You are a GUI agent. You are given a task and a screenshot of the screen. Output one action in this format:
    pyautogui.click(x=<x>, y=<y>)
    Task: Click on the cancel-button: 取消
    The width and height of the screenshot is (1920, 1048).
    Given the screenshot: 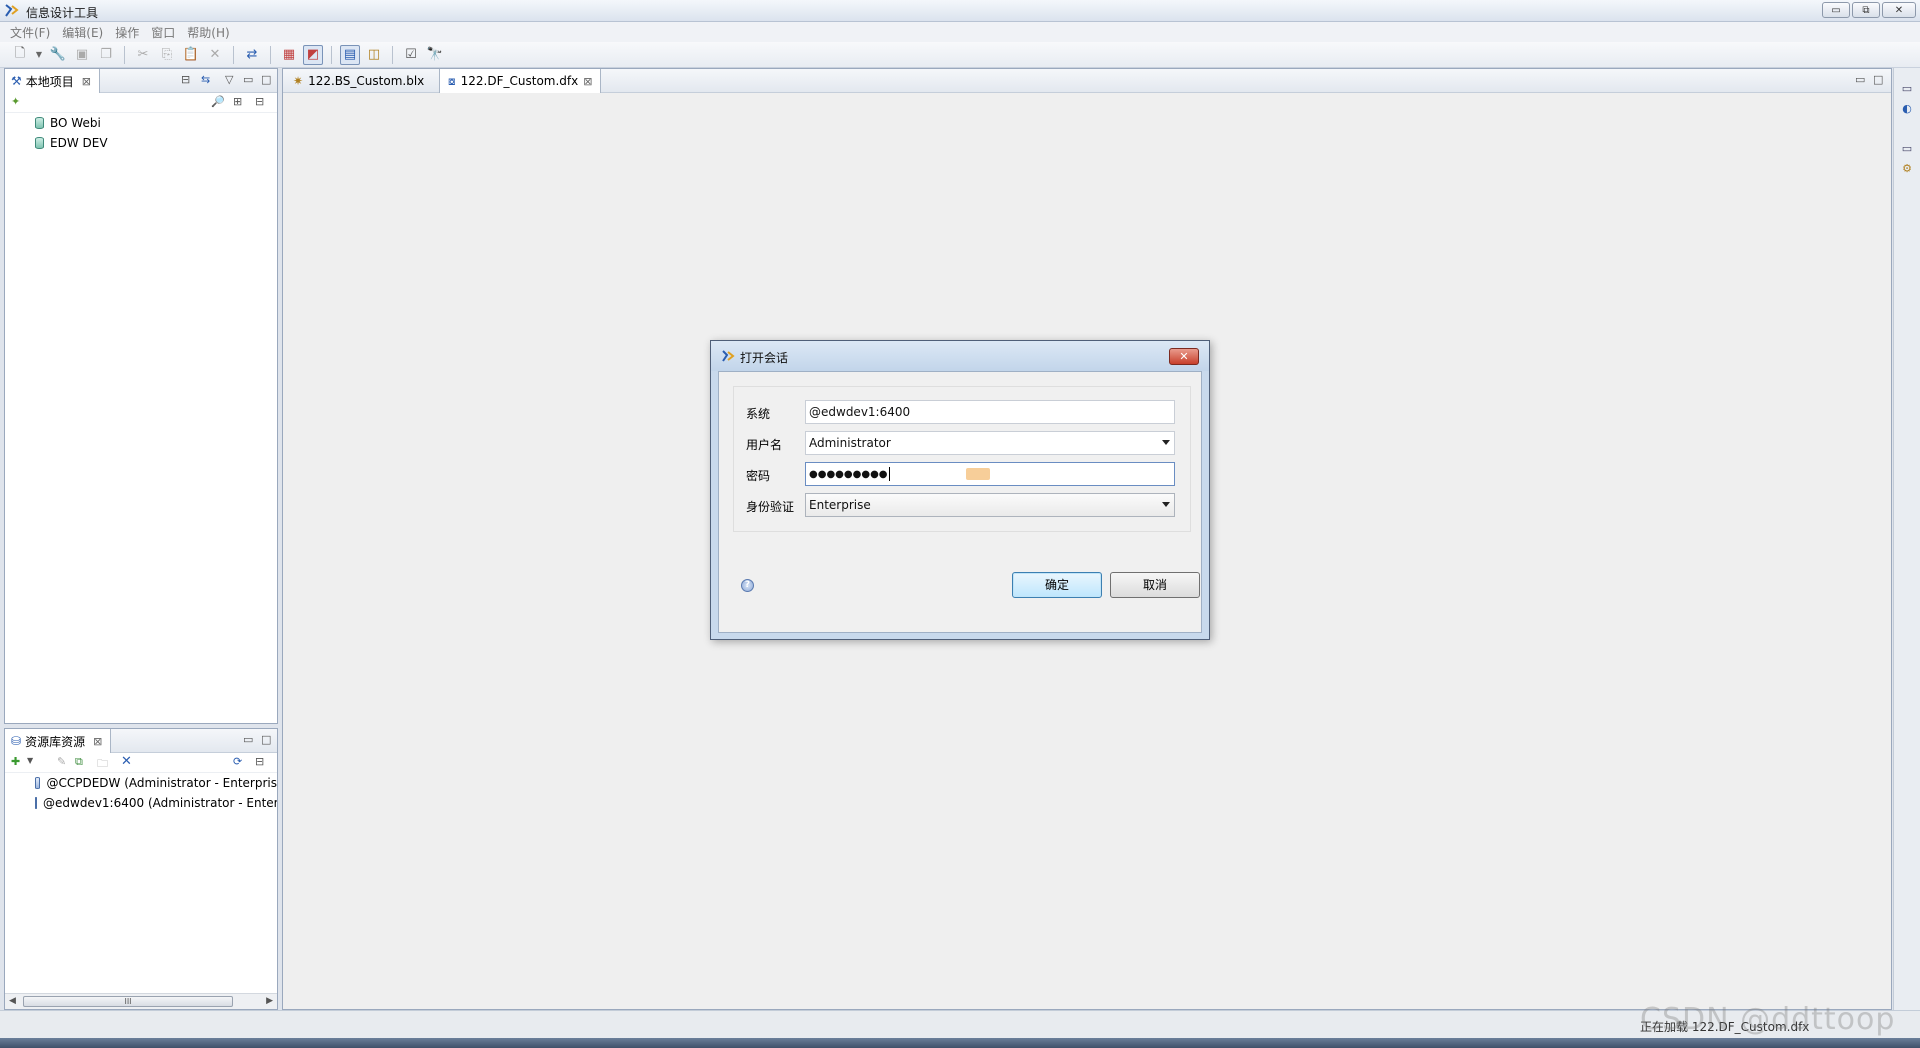 What is the action you would take?
    pyautogui.click(x=1155, y=585)
    